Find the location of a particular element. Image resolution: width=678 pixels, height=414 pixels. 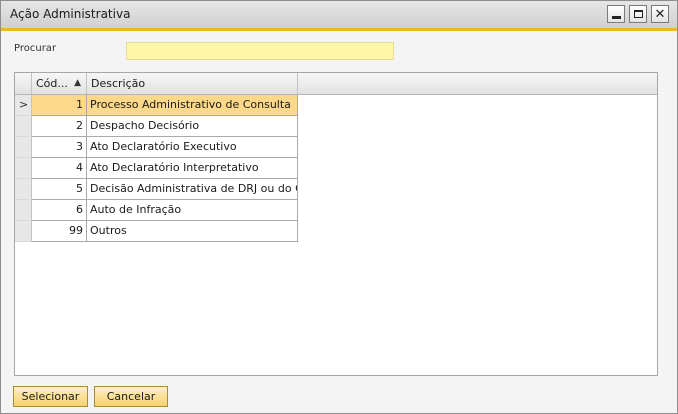

search-label: Procurar is located at coordinates (35, 48).